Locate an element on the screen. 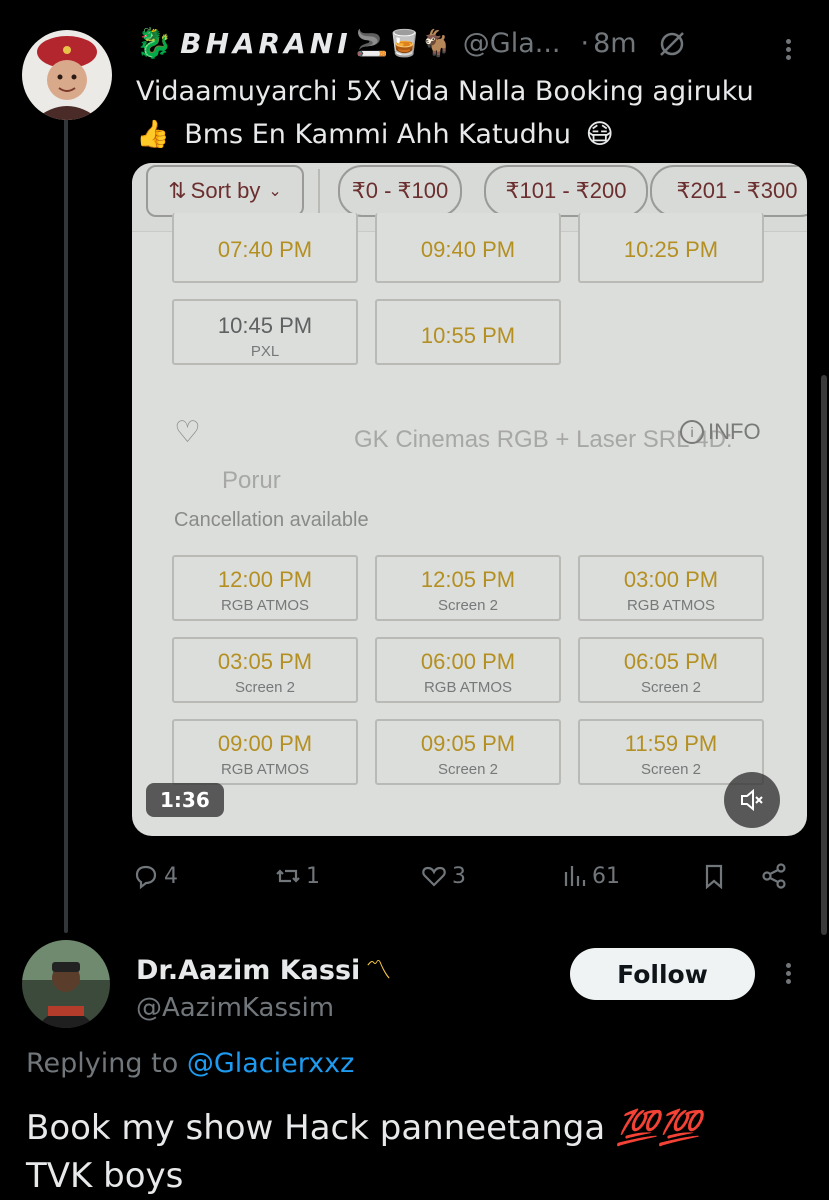  showtime-slot: 09:05 PM Screen 2 is located at coordinates (468, 752).